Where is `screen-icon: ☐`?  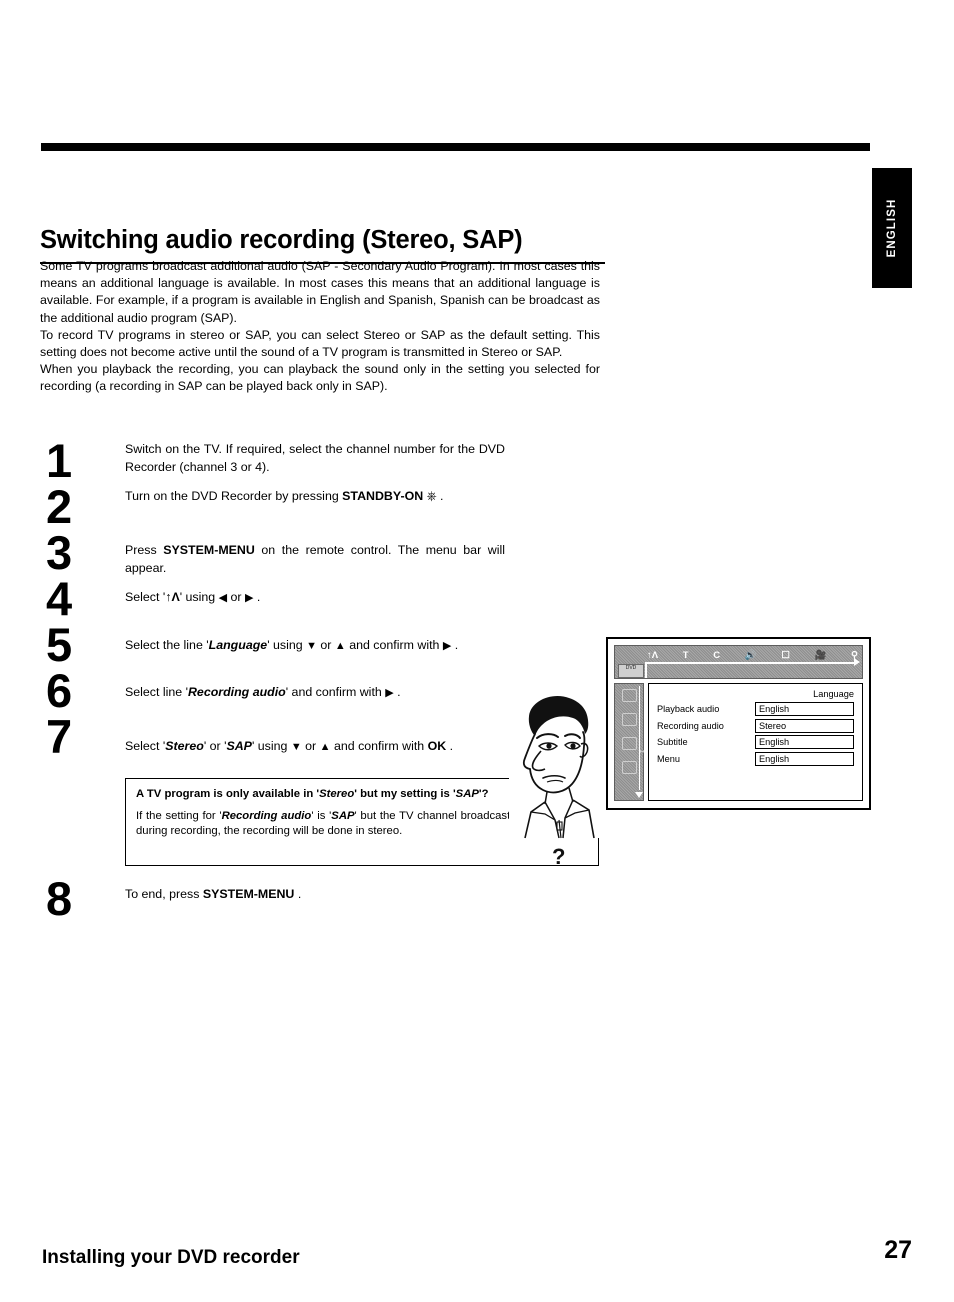
screen-icon: ☐ is located at coordinates (785, 655).